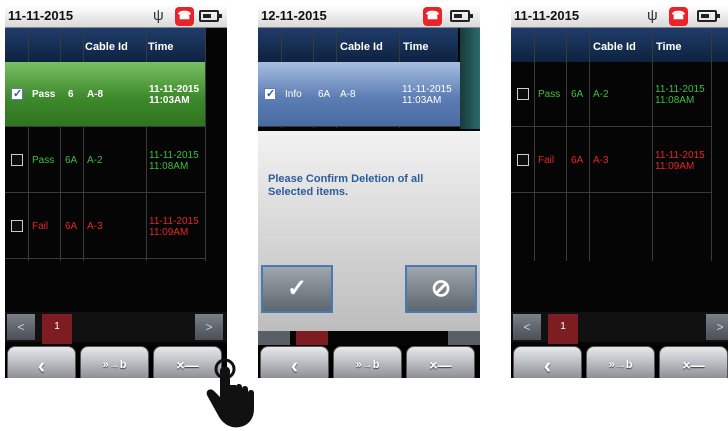  What do you see at coordinates (105, 94) in the screenshot?
I see `table-row: Pass 6 A-8 11-11-201511:03AM` at bounding box center [105, 94].